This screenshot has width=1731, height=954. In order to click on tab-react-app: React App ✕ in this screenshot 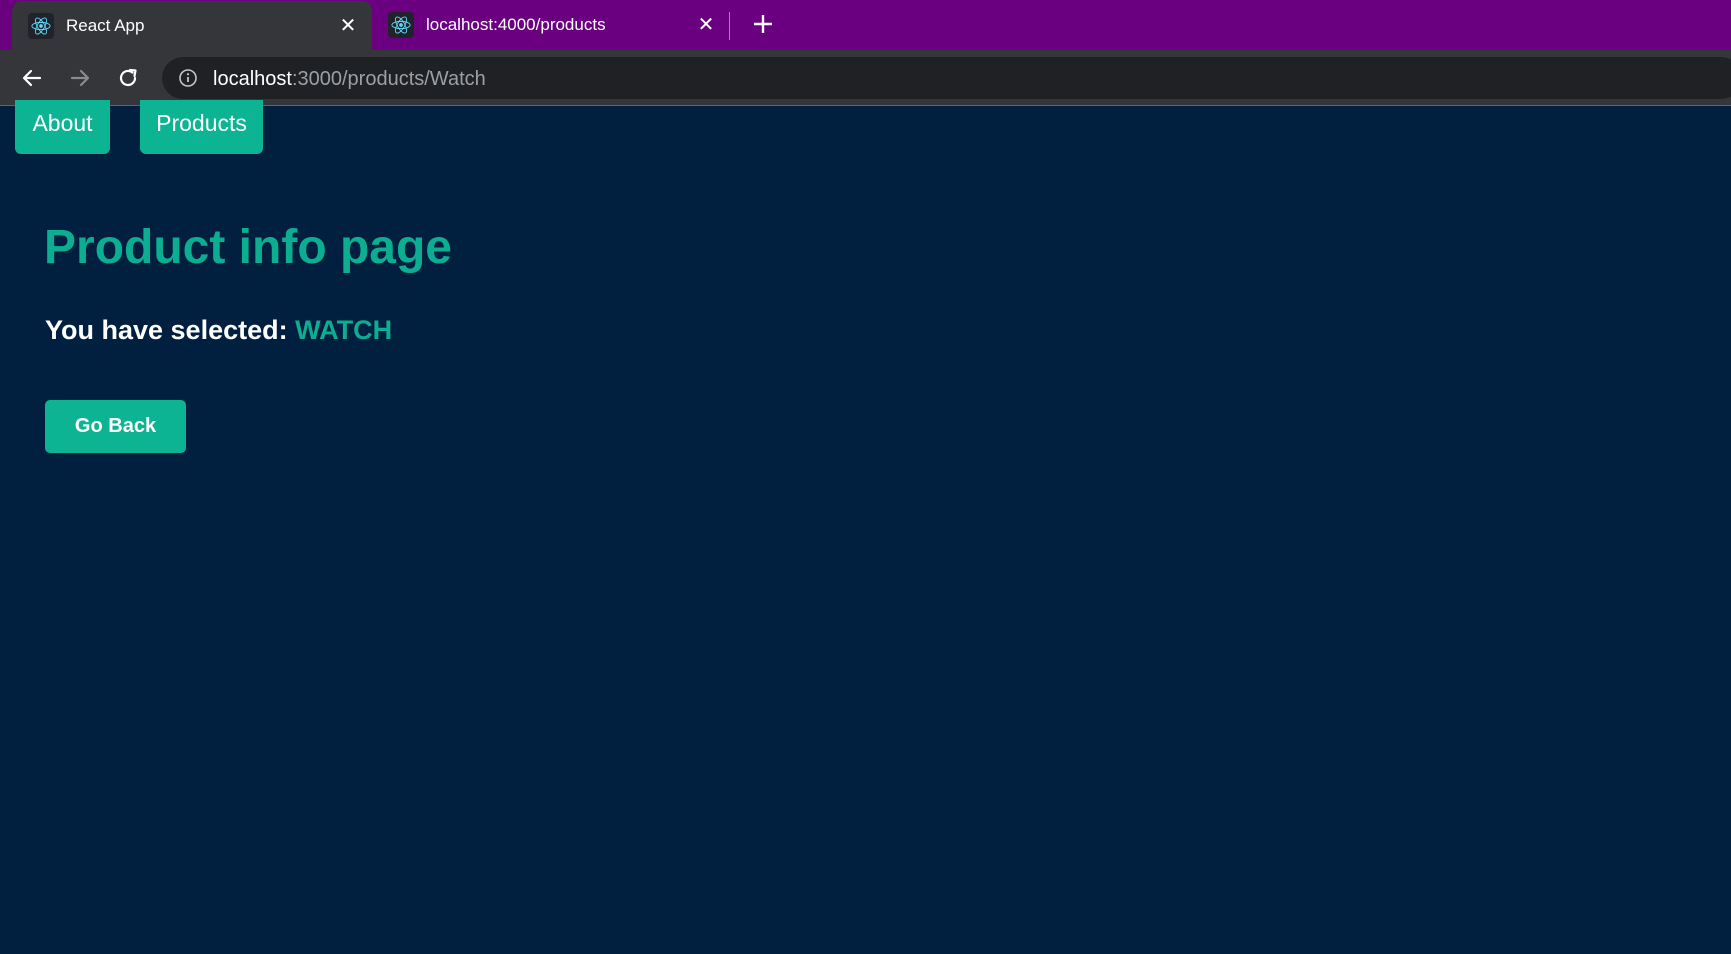, I will do `click(192, 25)`.